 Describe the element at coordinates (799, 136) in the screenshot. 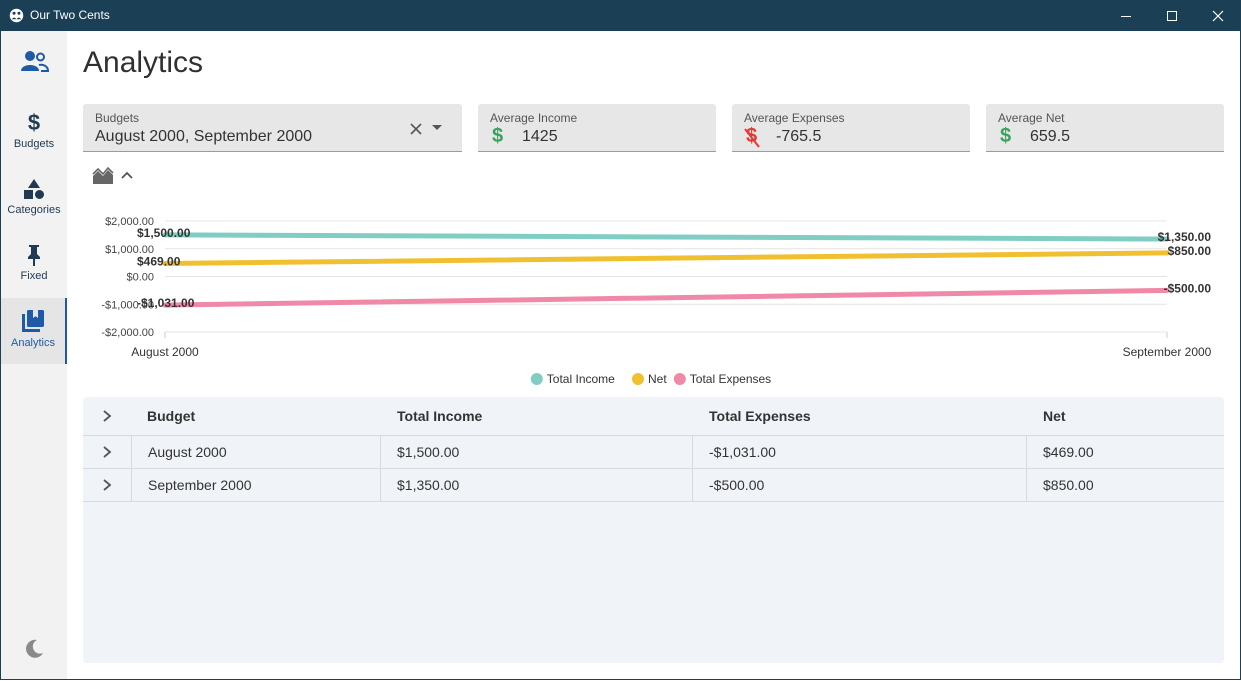

I see `average-expenses-value: -765.5` at that location.